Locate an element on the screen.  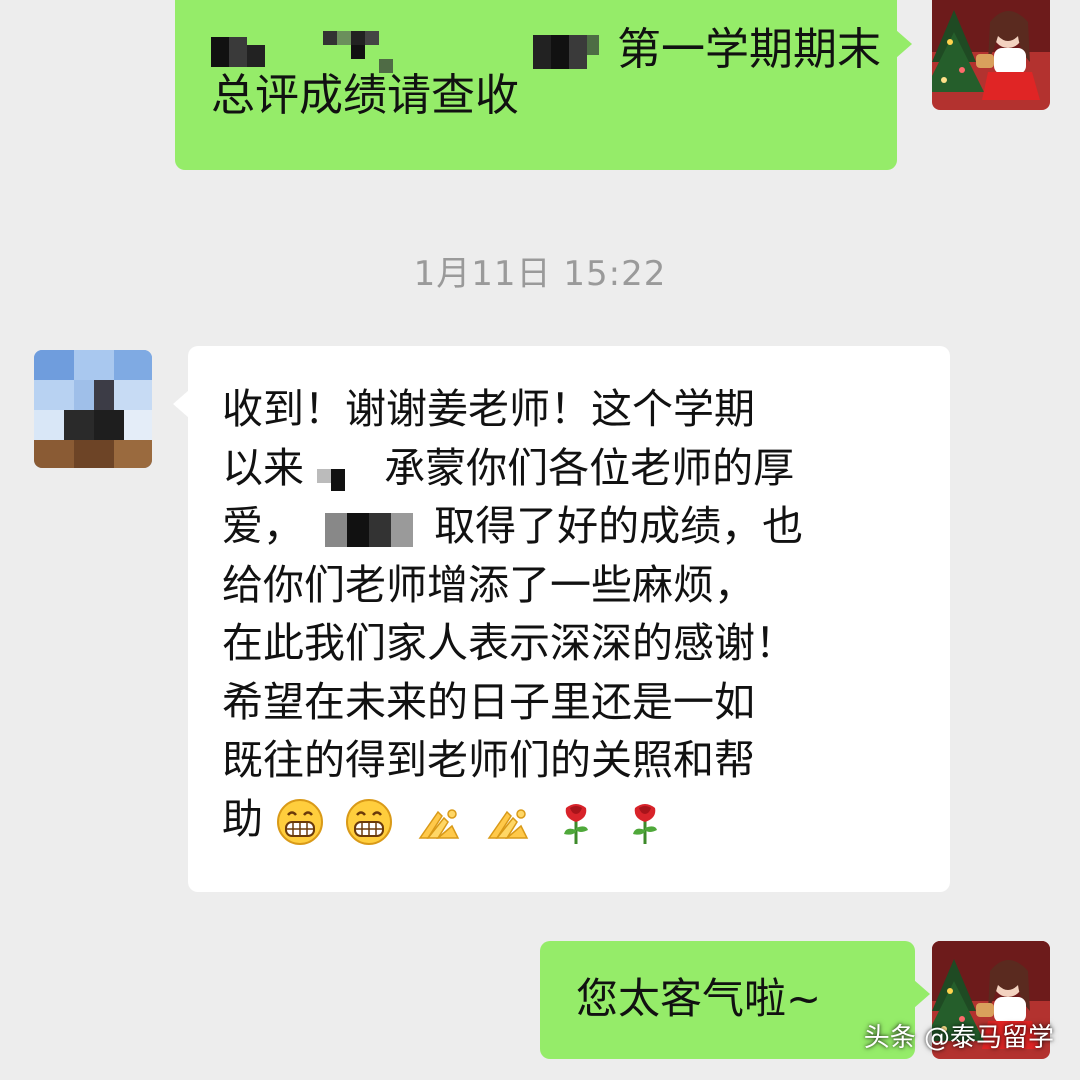
message-text: 以来 is located at coordinates (263, 467).